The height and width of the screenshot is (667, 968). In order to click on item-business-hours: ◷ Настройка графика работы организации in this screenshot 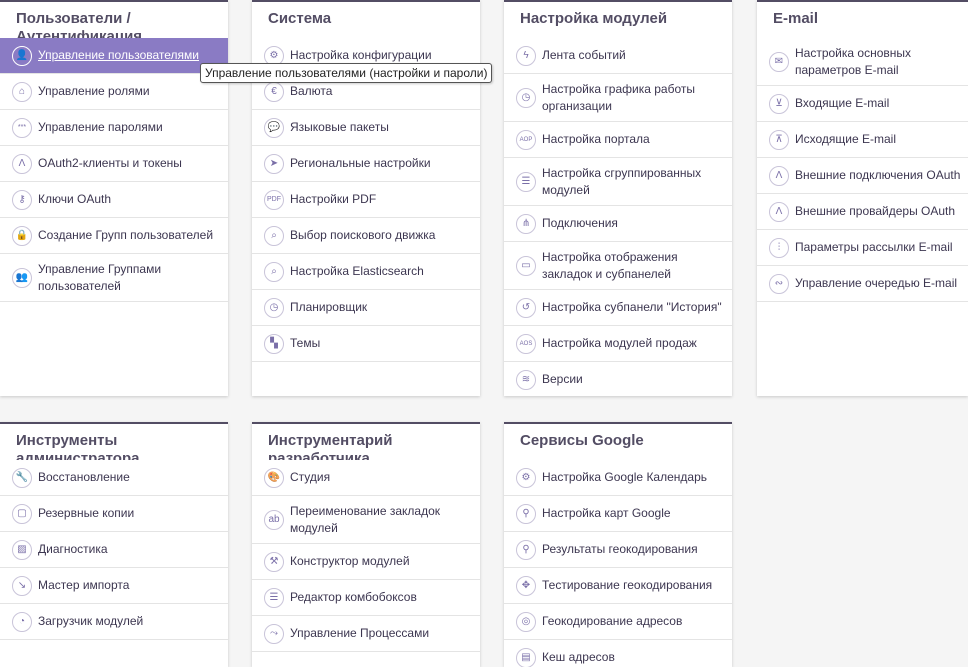, I will do `click(618, 98)`.